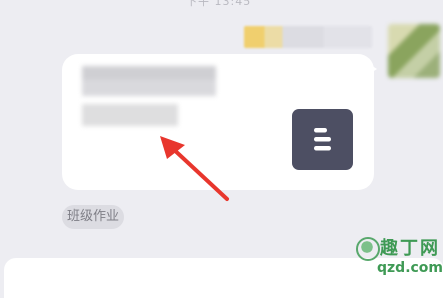 This screenshot has height=298, width=443. Describe the element at coordinates (368, 249) in the screenshot. I see `watermark-logo-icon` at that location.